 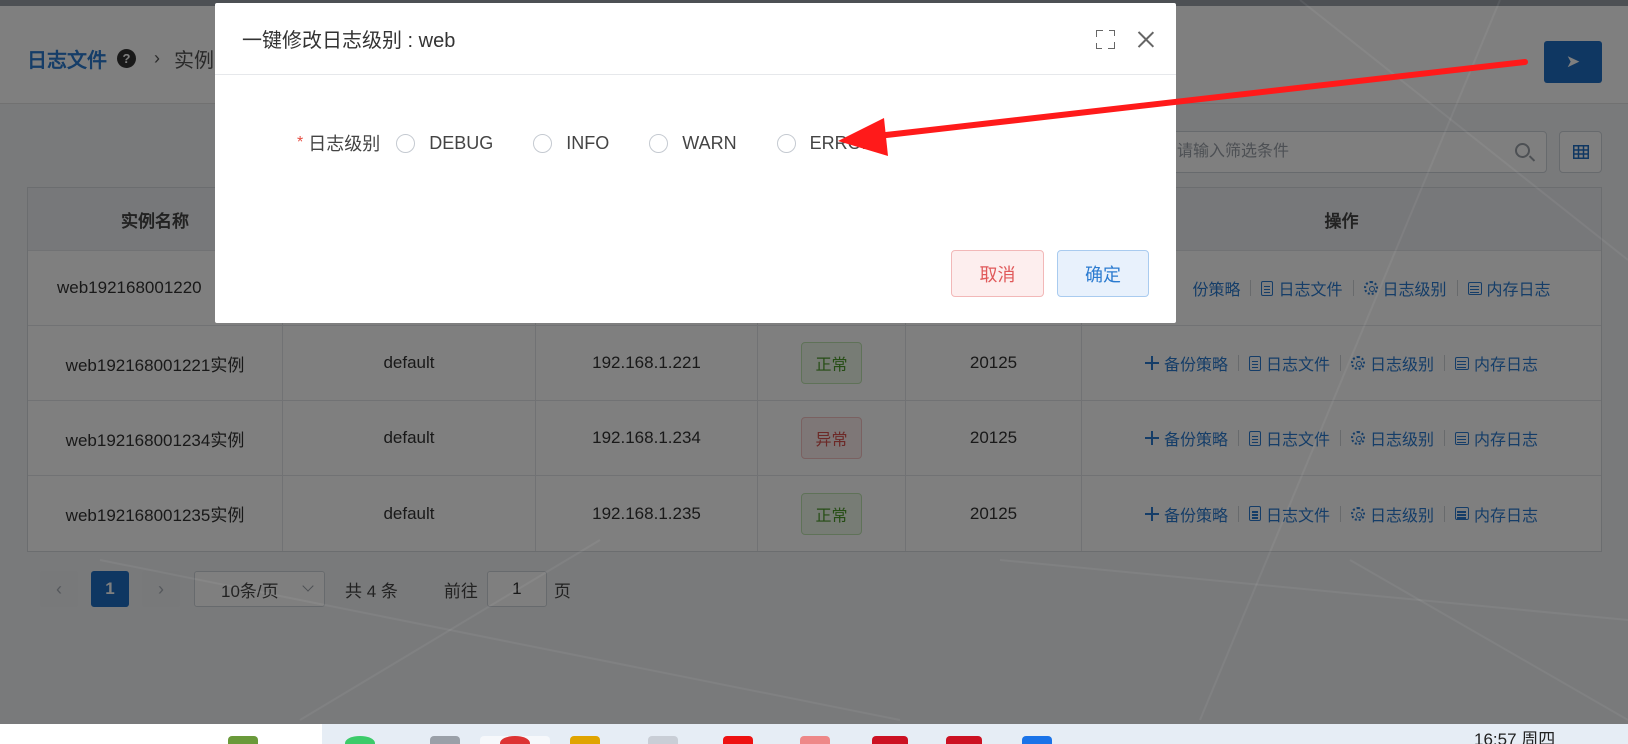 I want to click on radio-warn-label: WARN, so click(x=709, y=142).